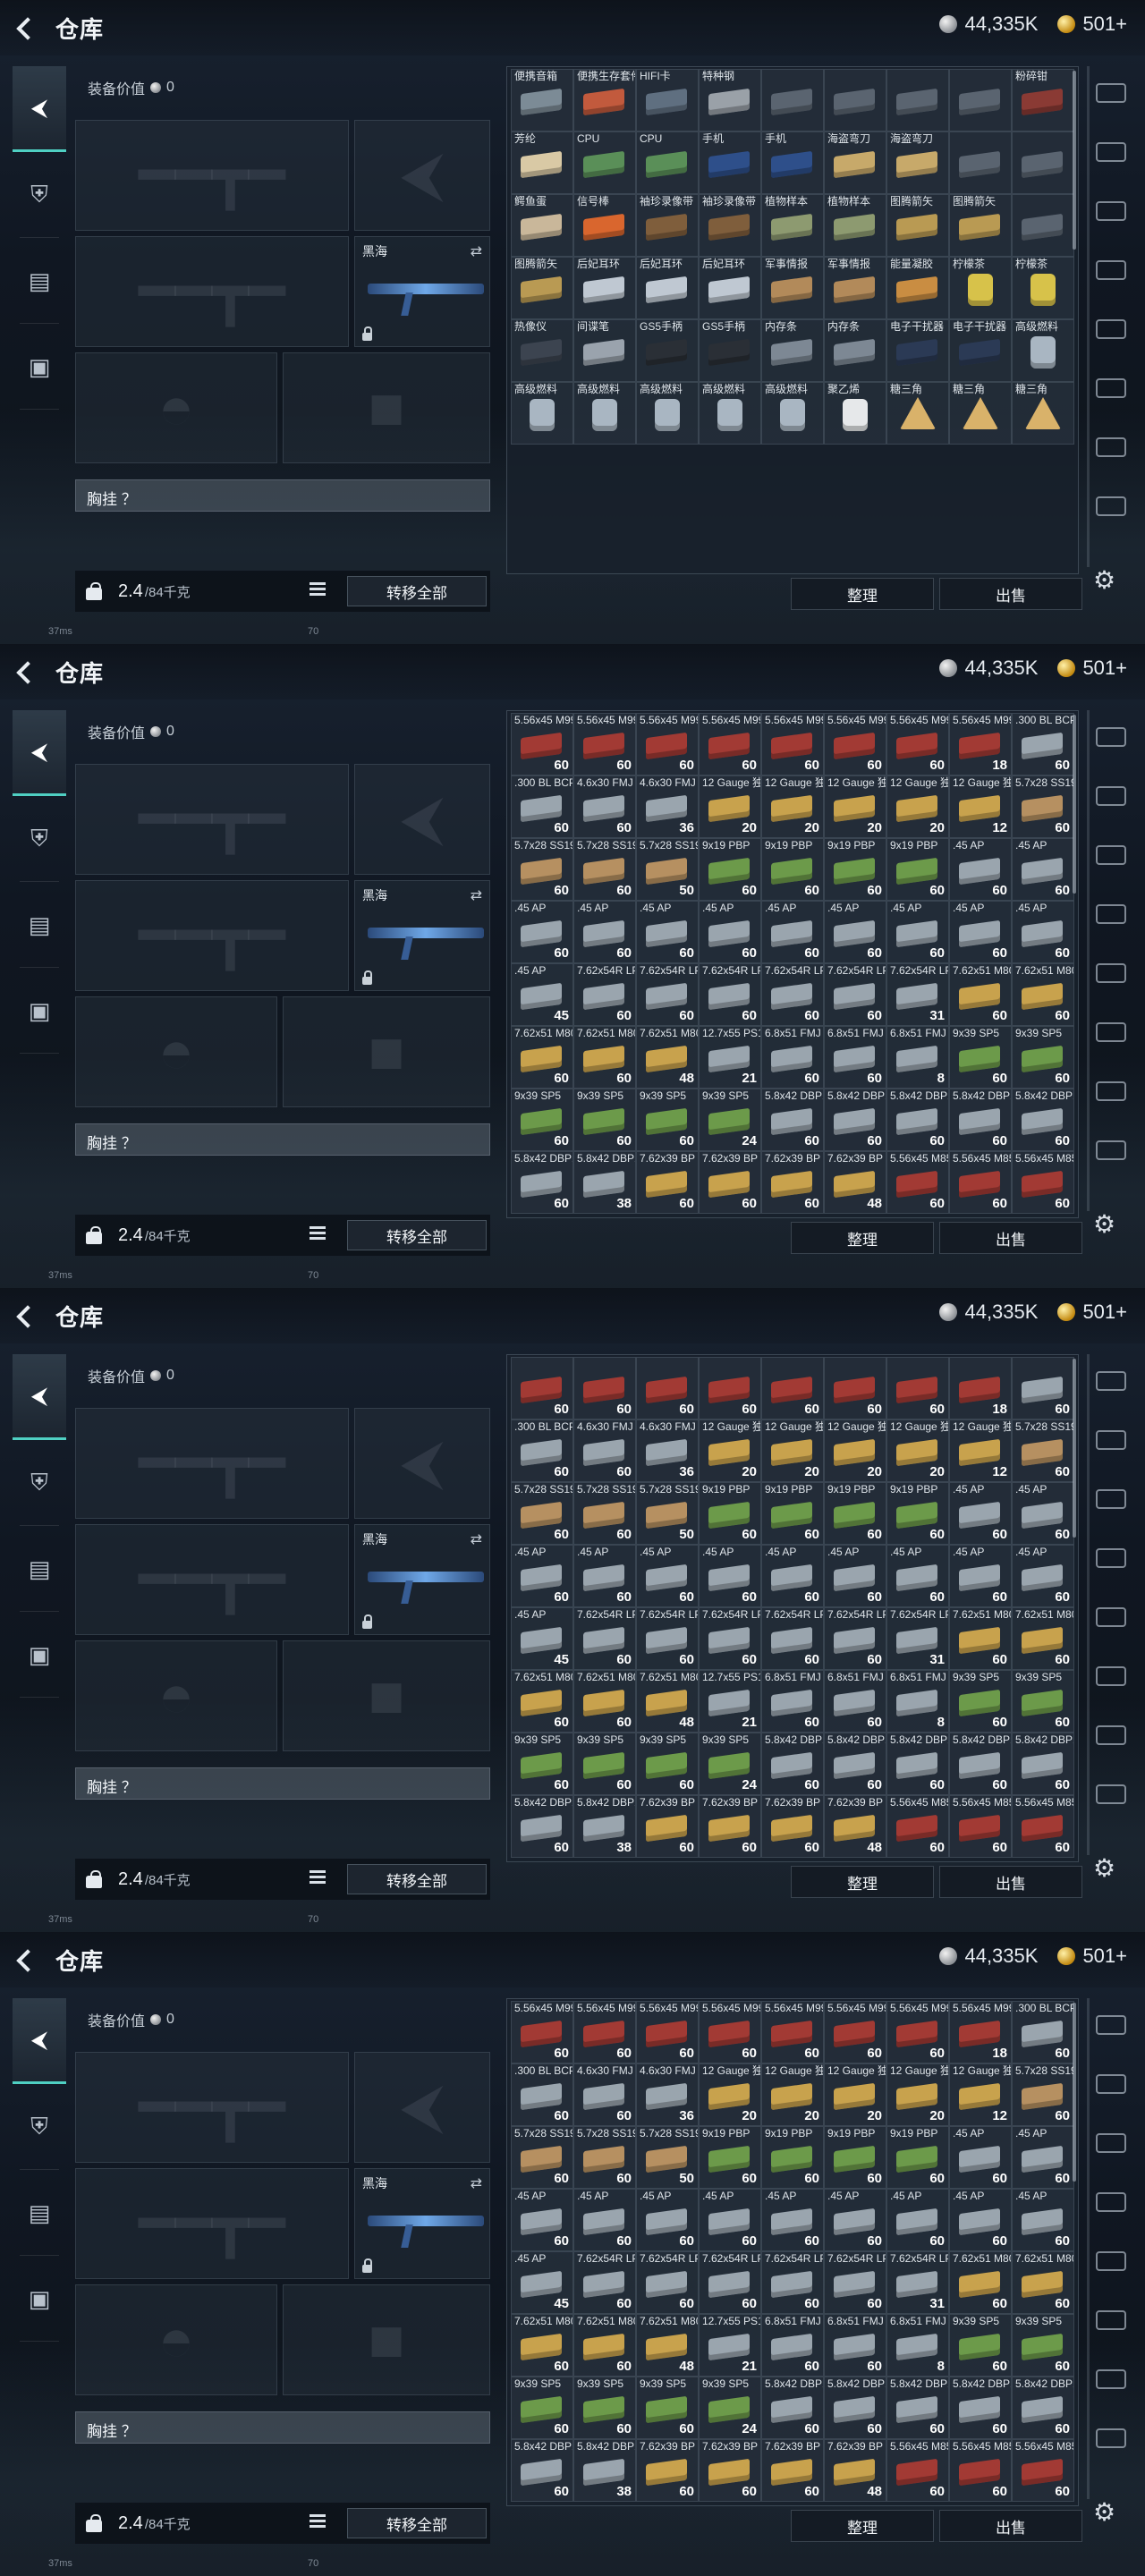 The image size is (1145, 2576). I want to click on stash-item-cell: 12 Gauge 独头 20, so click(730, 1450).